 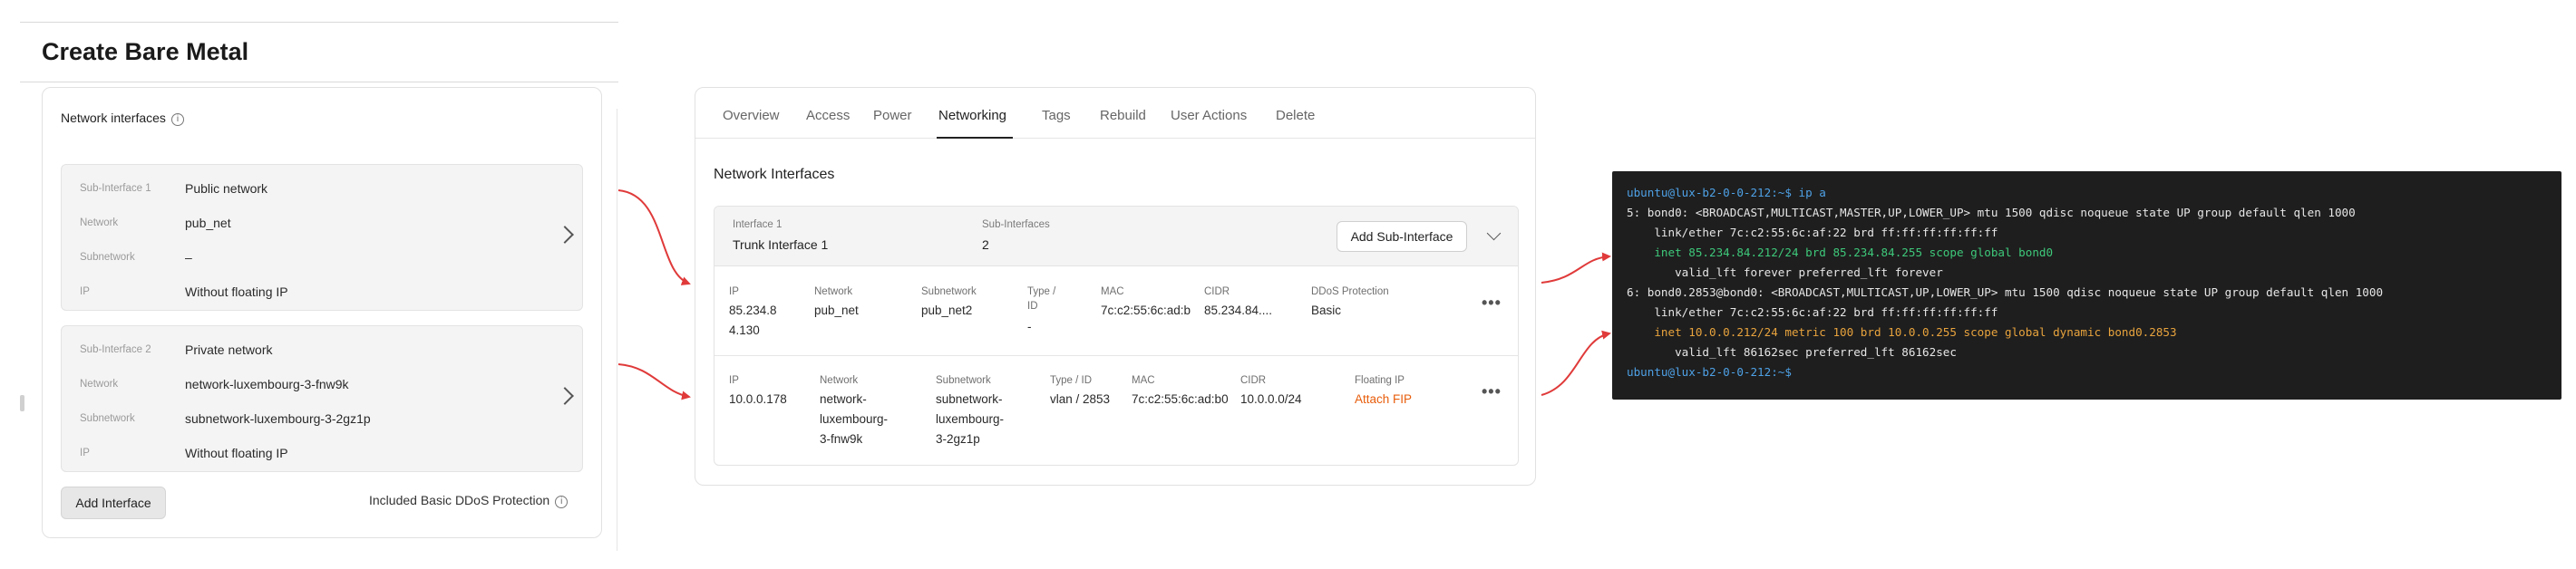 What do you see at coordinates (1576, 363) in the screenshot?
I see `arrow-row2-to-terminal` at bounding box center [1576, 363].